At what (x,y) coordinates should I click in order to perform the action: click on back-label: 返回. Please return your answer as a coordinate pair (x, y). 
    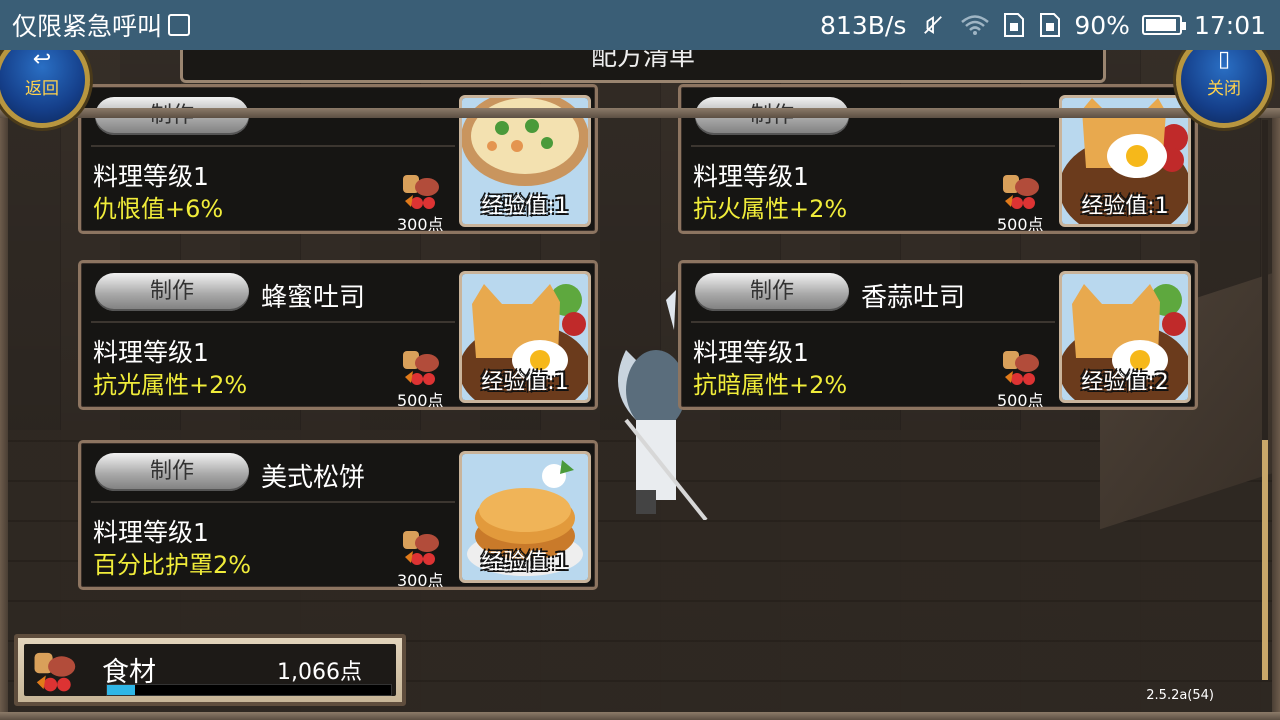
    Looking at the image, I should click on (42, 89).